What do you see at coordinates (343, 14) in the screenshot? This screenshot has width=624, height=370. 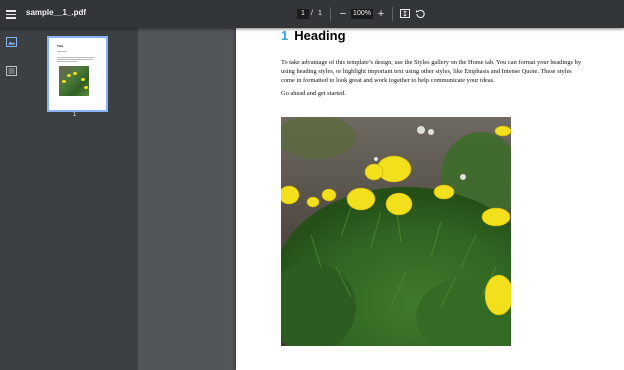 I see `zoom-out-button: −` at bounding box center [343, 14].